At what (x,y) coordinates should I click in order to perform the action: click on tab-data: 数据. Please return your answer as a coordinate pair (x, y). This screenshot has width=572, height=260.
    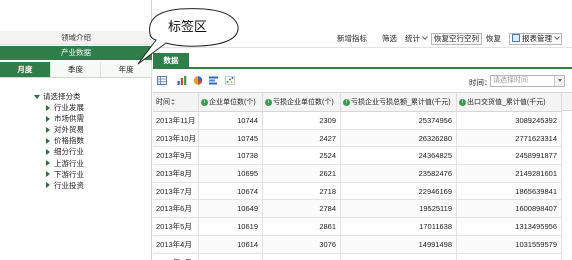
    Looking at the image, I should click on (171, 61).